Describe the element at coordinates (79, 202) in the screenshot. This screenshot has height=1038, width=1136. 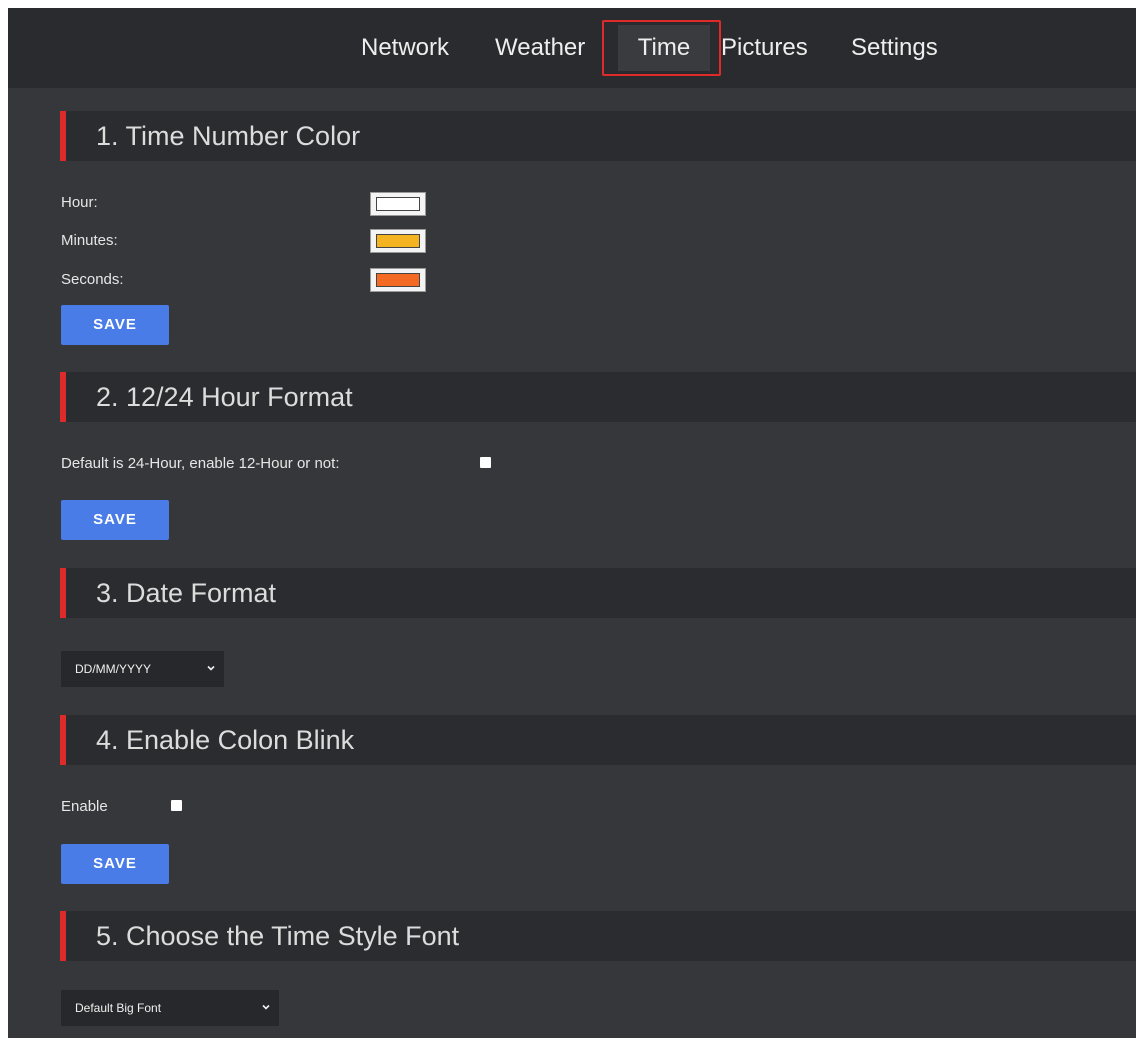
I see `hour-label: Hour:` at that location.